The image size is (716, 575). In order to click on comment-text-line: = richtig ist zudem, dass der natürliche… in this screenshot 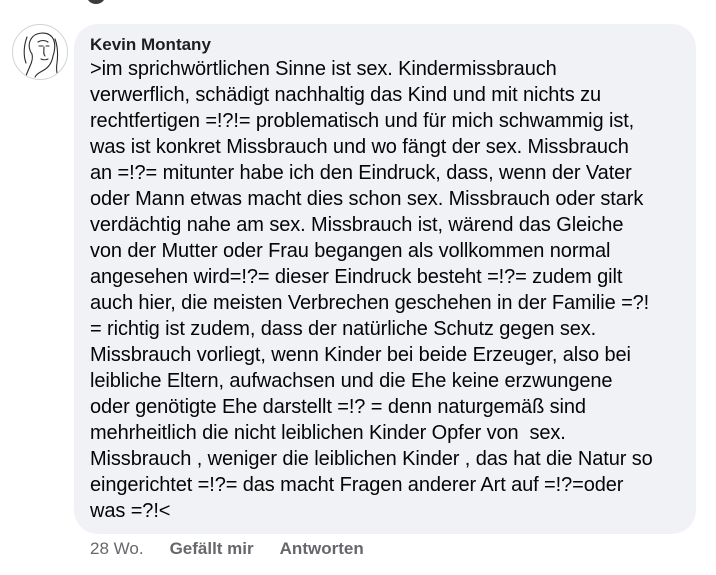, I will do `click(343, 329)`.